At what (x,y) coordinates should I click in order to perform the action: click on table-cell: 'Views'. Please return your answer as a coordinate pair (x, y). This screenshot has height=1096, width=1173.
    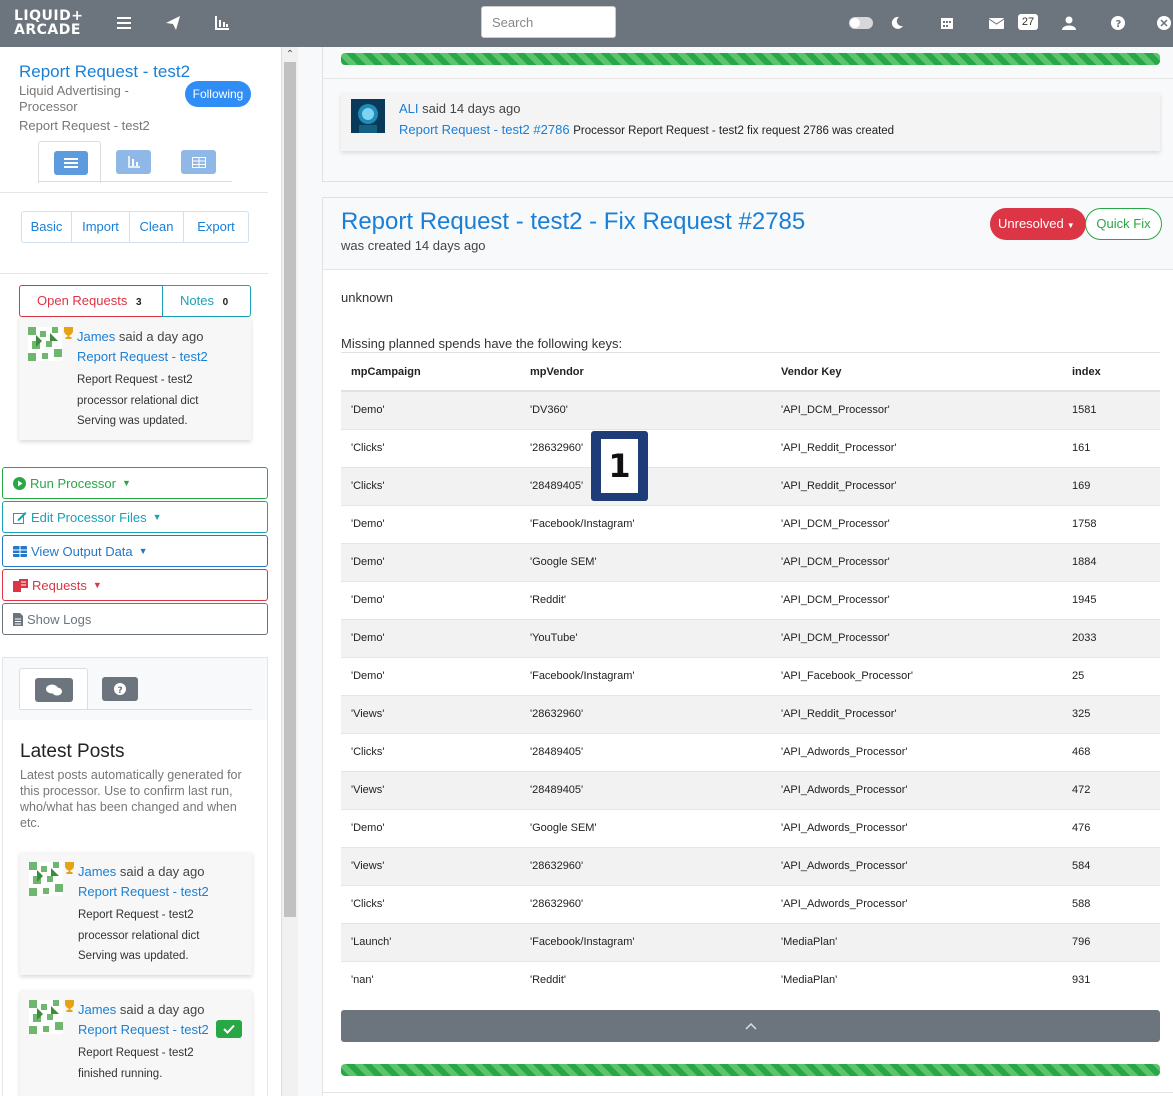
    Looking at the image, I should click on (430, 865).